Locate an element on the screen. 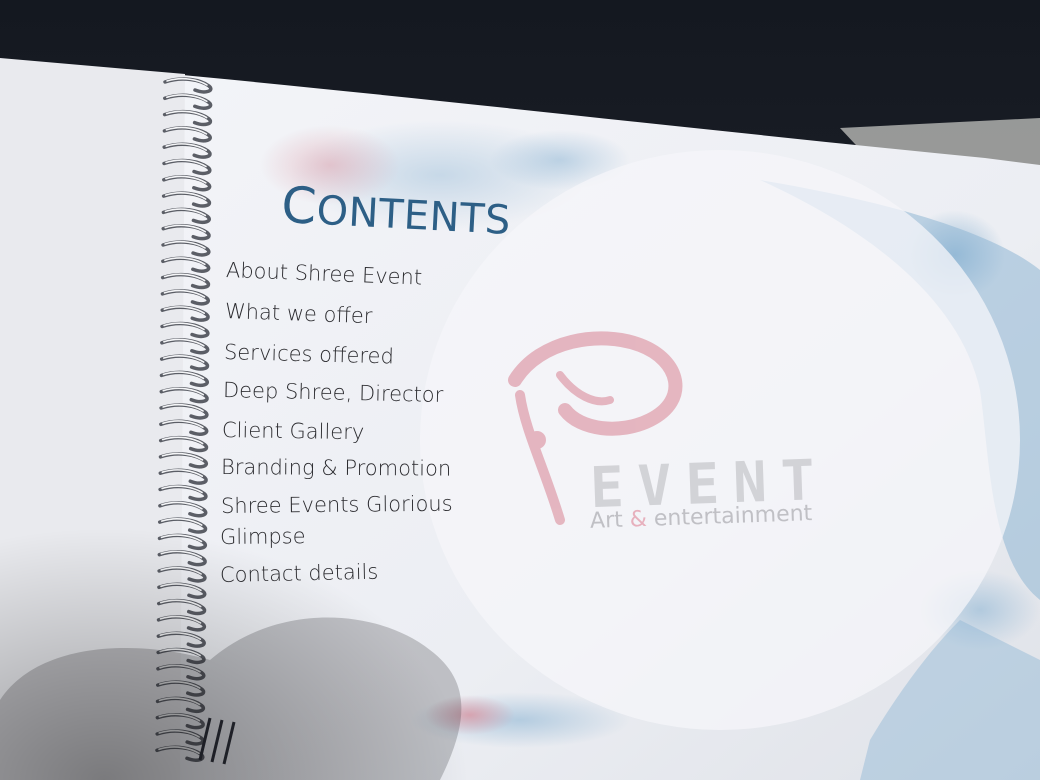 Image resolution: width=1040 pixels, height=780 pixels. contents-item-about: About Shree Event is located at coordinates (324, 274).